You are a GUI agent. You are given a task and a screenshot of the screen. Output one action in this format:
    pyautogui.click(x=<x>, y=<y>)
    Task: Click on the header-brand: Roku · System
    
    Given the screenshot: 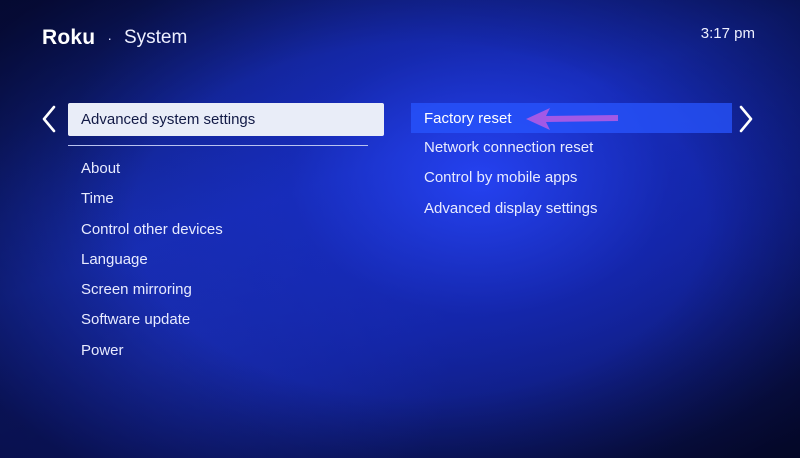 What is the action you would take?
    pyautogui.click(x=114, y=38)
    